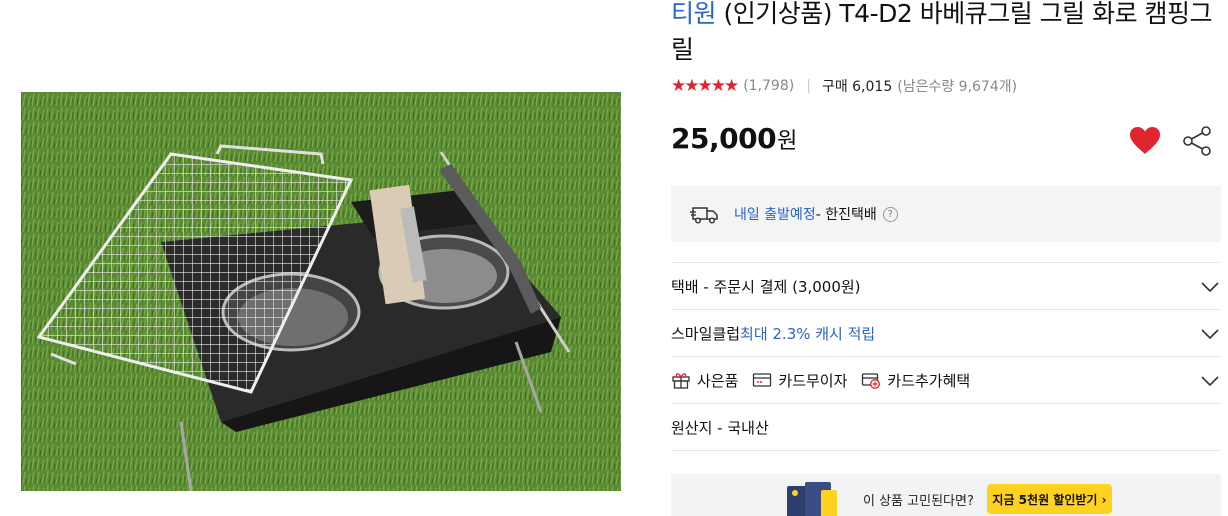  I want to click on origin-row: 원산지 - 국내산, so click(946, 427).